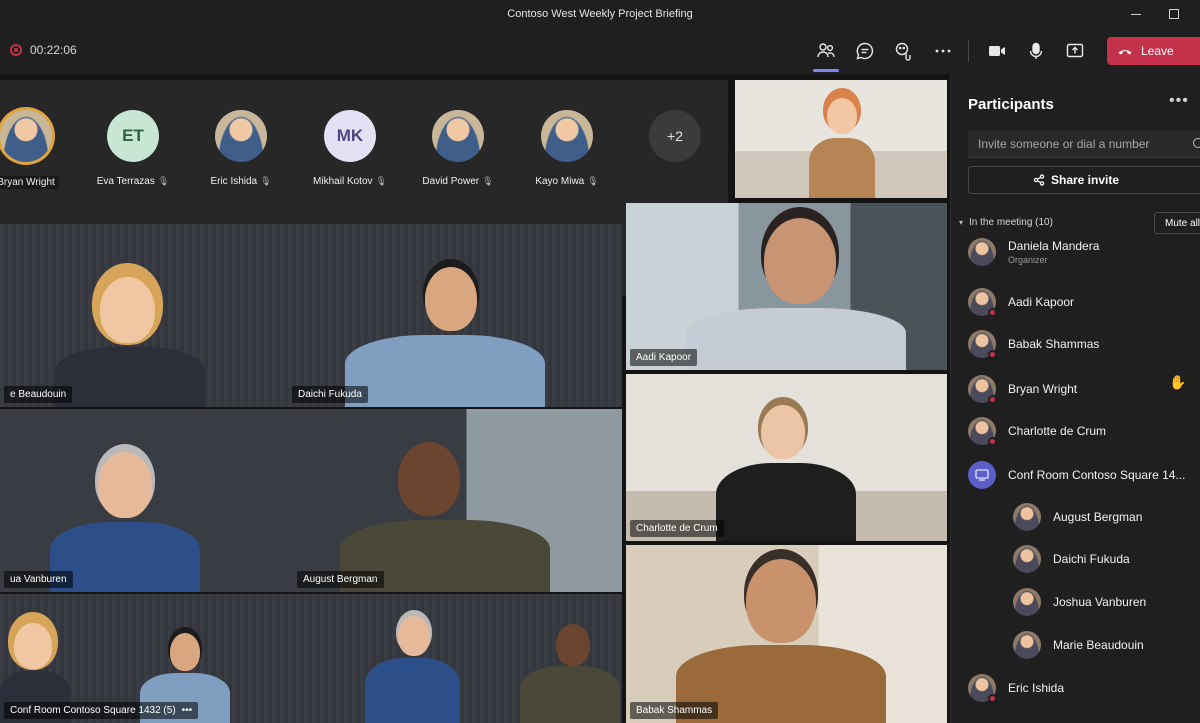 Image resolution: width=1200 pixels, height=723 pixels. I want to click on raised-hand-icon: ✋, so click(1178, 382).